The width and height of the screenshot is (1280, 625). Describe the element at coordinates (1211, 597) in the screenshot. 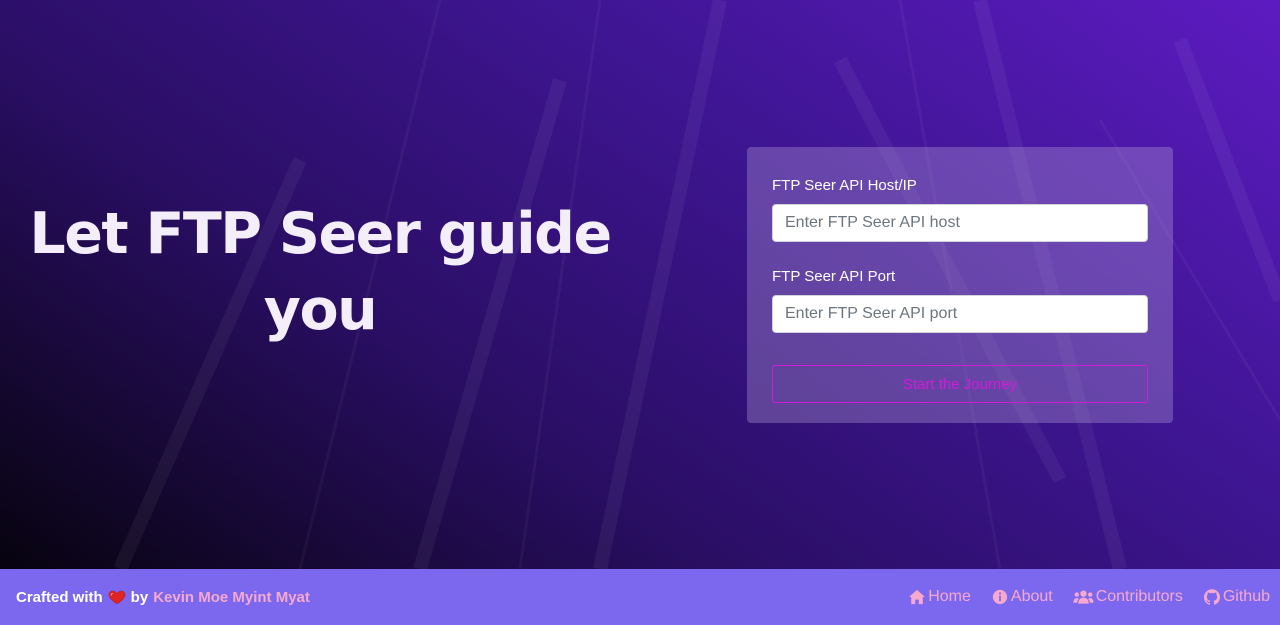

I see `github-icon` at that location.